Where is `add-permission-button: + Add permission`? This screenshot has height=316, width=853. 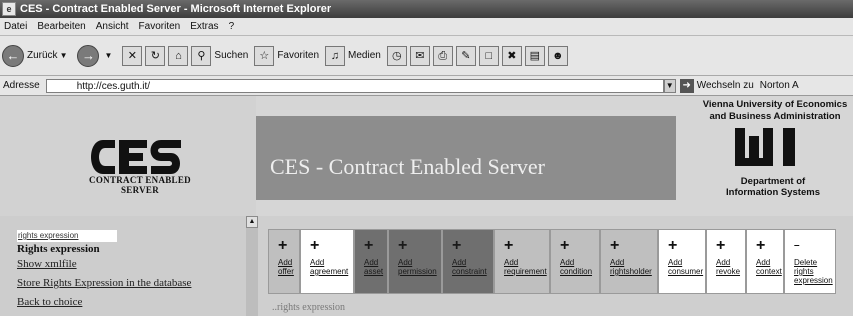
add-permission-button: + Add permission is located at coordinates (415, 261).